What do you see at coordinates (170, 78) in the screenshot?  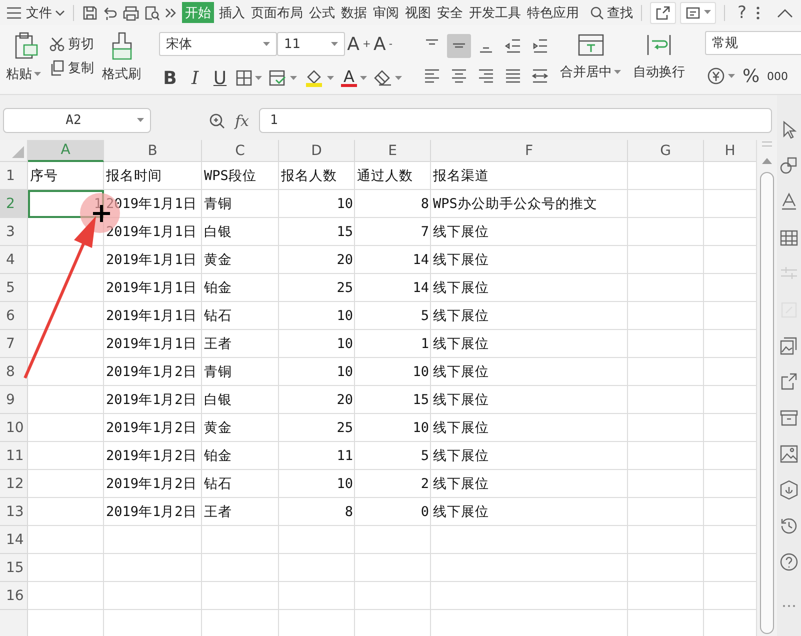 I see `bold-button: B` at bounding box center [170, 78].